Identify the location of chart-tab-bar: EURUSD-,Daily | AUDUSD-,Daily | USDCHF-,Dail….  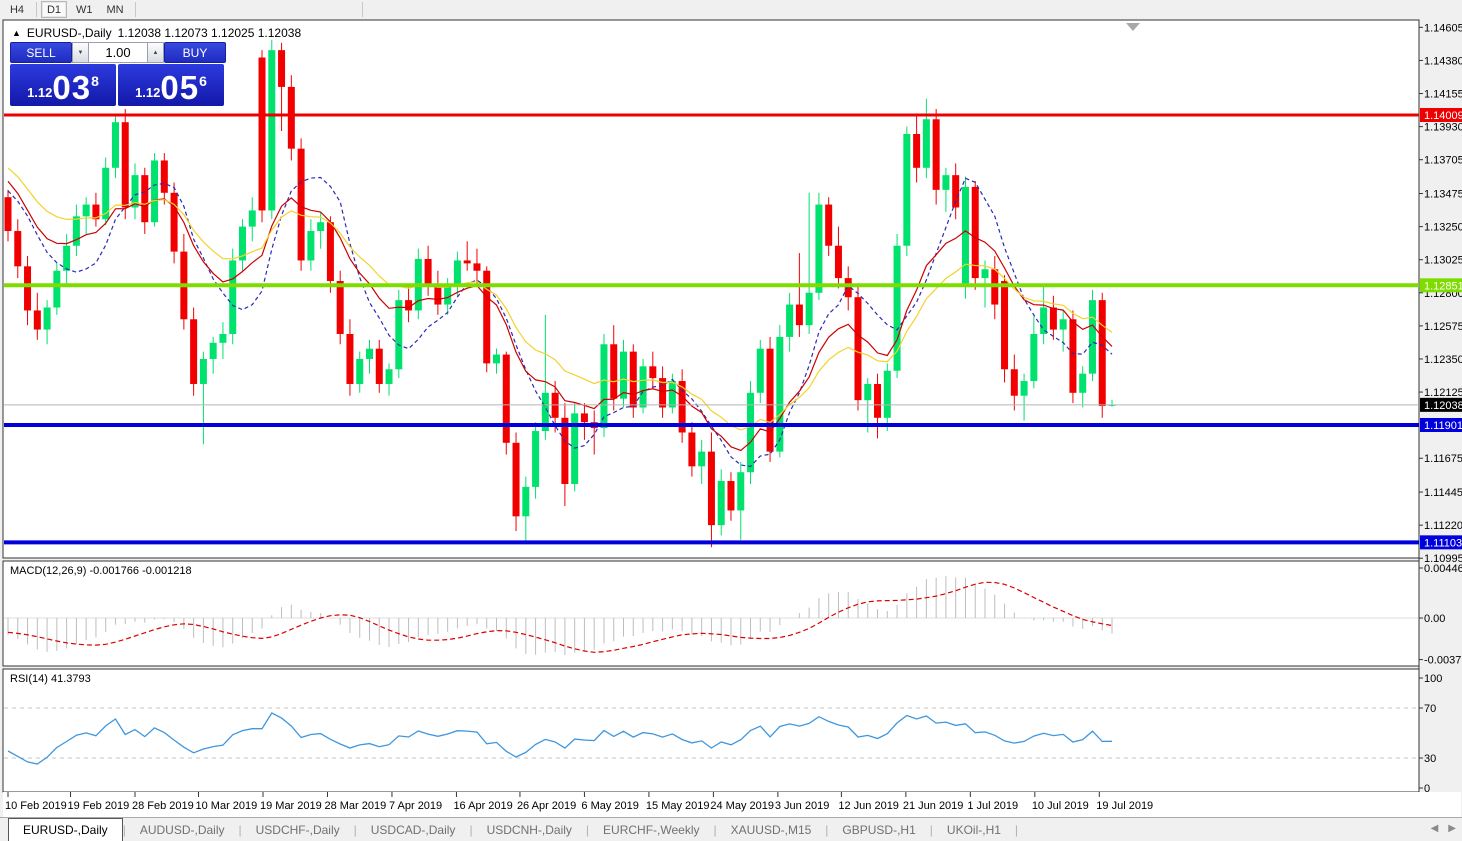
(731, 829).